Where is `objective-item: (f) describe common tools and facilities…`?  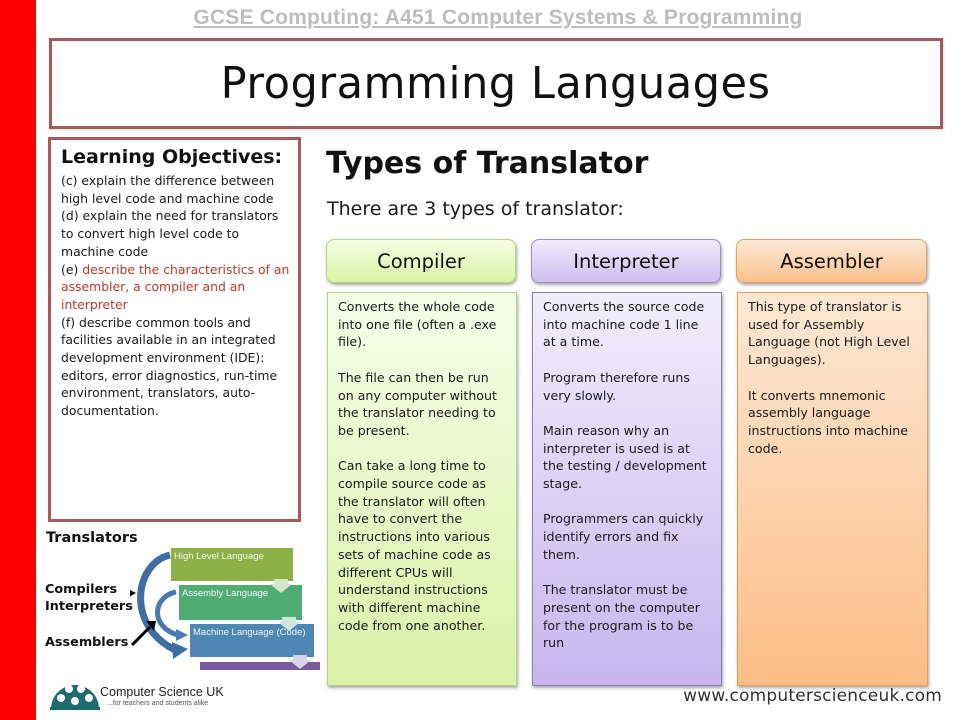
objective-item: (f) describe common tools and facilities… is located at coordinates (169, 366).